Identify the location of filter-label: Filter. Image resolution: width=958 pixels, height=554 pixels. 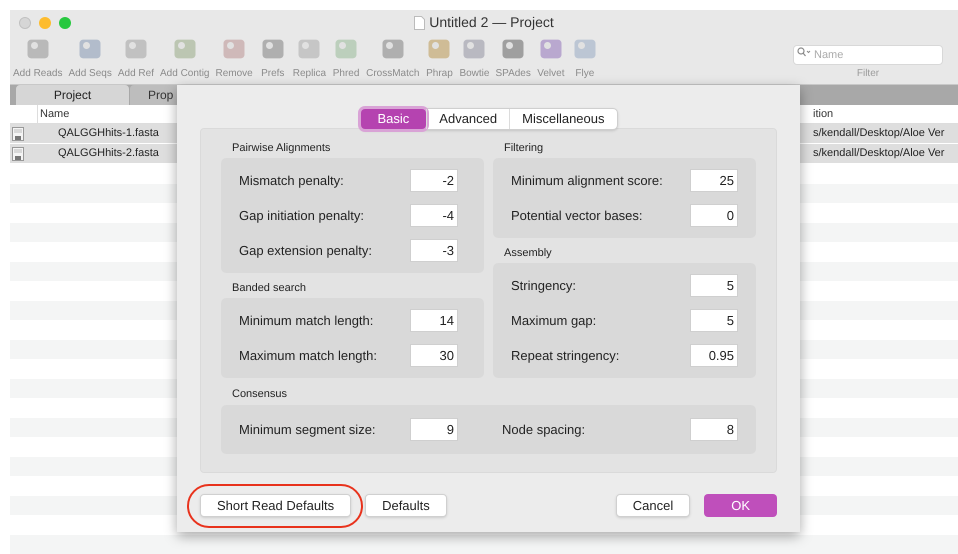
(868, 74).